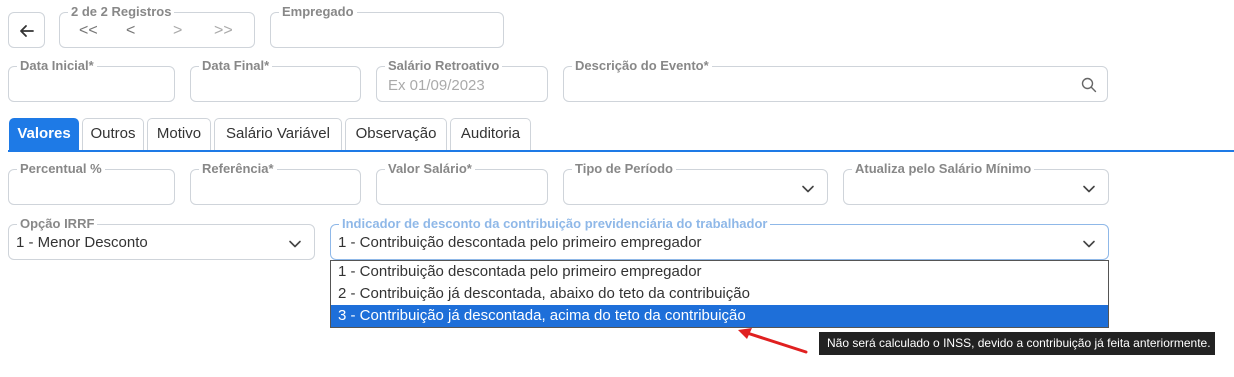 Image resolution: width=1234 pixels, height=377 pixels. What do you see at coordinates (275, 183) in the screenshot?
I see `reference-field: Referência*` at bounding box center [275, 183].